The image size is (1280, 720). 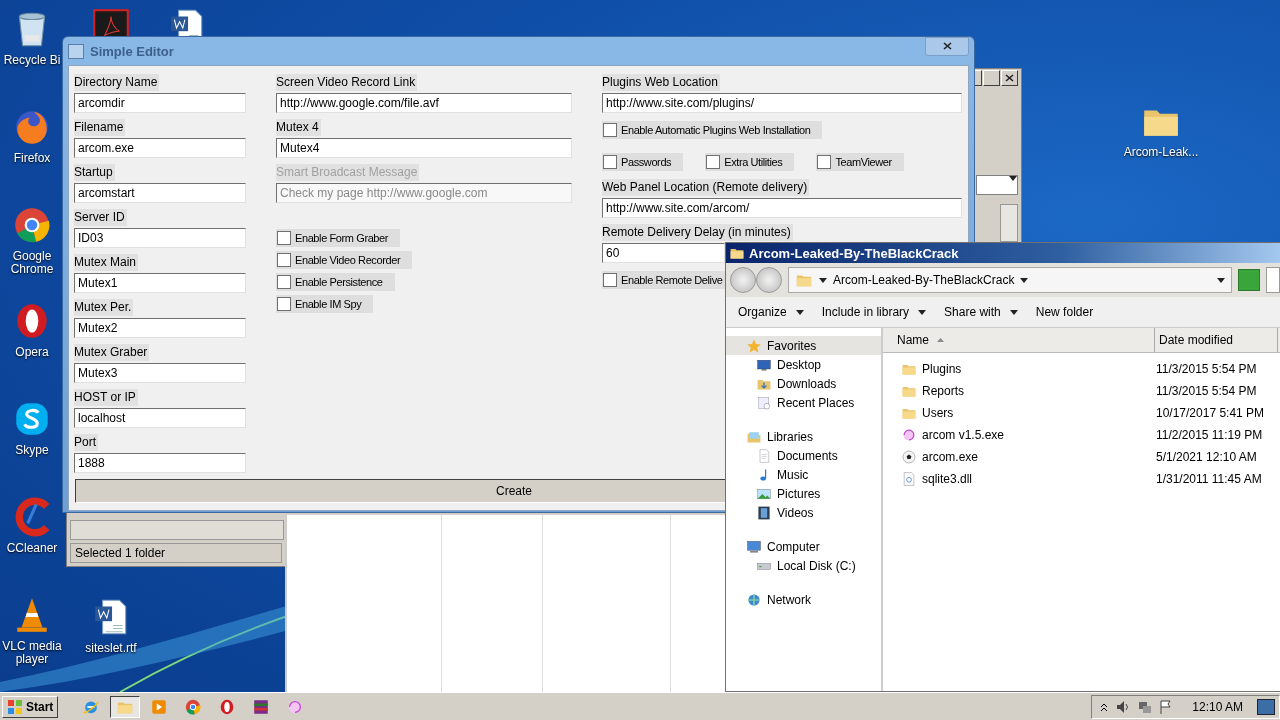 What do you see at coordinates (160, 373) in the screenshot?
I see `text-field: Mutex3` at bounding box center [160, 373].